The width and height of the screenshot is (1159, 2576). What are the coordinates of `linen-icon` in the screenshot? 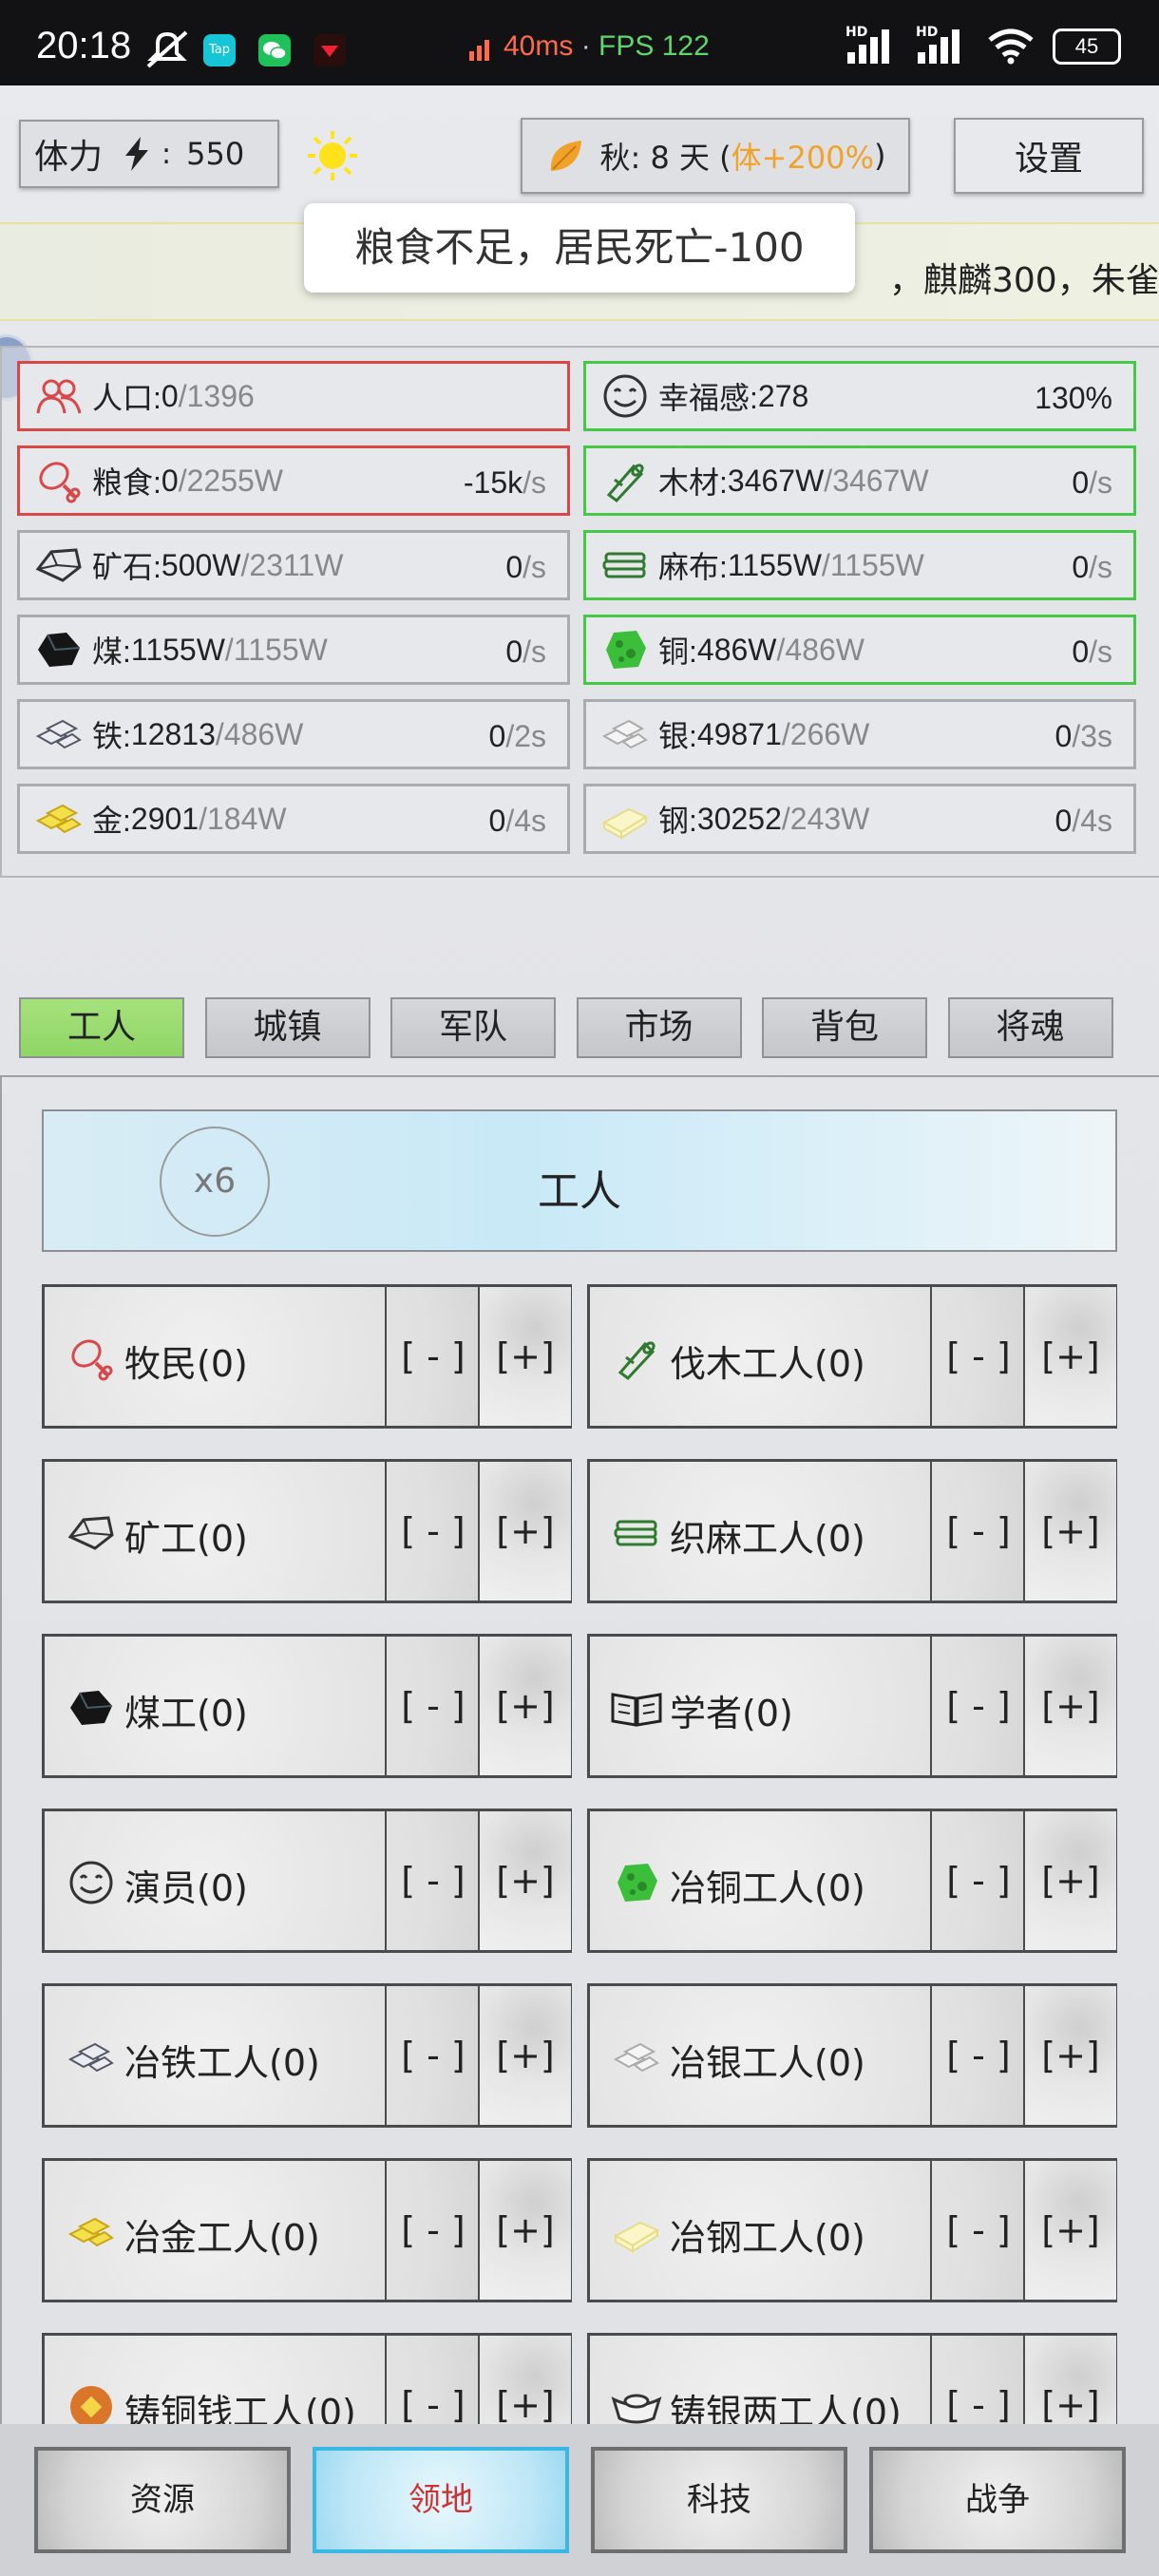 It's located at (636, 1533).